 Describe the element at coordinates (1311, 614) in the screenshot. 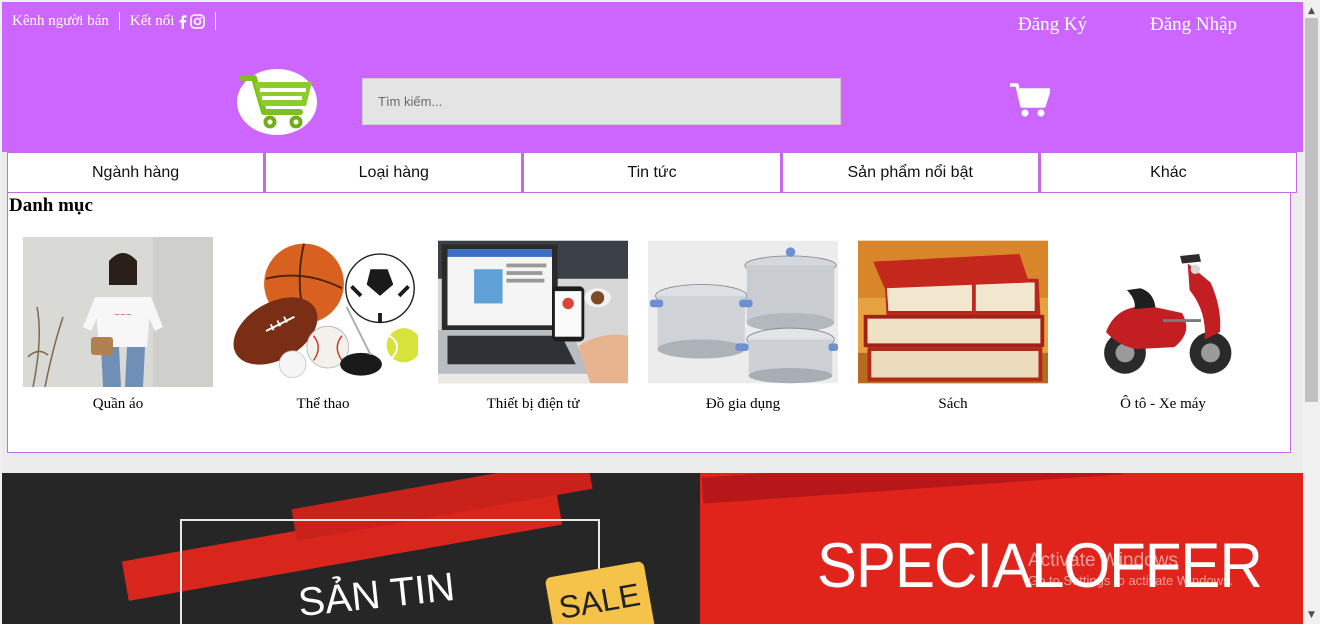

I see `scroll-down-icon: ▼` at that location.